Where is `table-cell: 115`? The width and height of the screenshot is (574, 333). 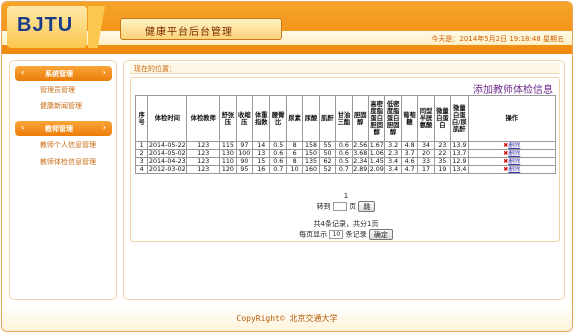 table-cell: 115 is located at coordinates (228, 145).